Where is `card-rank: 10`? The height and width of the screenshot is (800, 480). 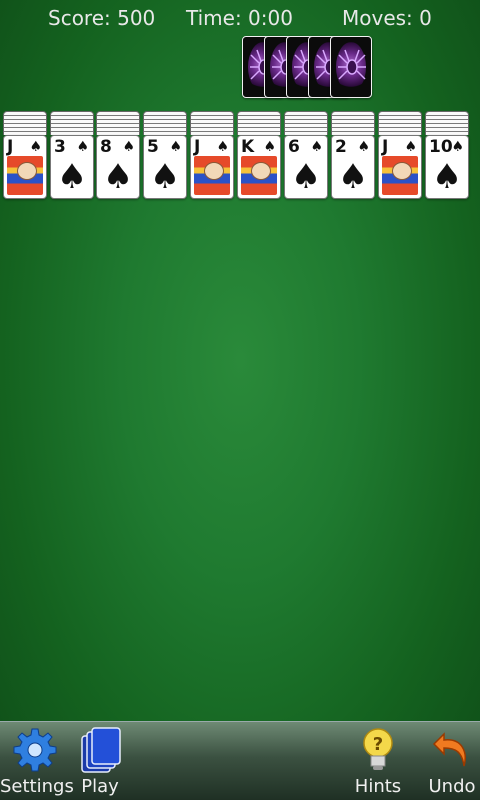
card-rank: 10 is located at coordinates (441, 147).